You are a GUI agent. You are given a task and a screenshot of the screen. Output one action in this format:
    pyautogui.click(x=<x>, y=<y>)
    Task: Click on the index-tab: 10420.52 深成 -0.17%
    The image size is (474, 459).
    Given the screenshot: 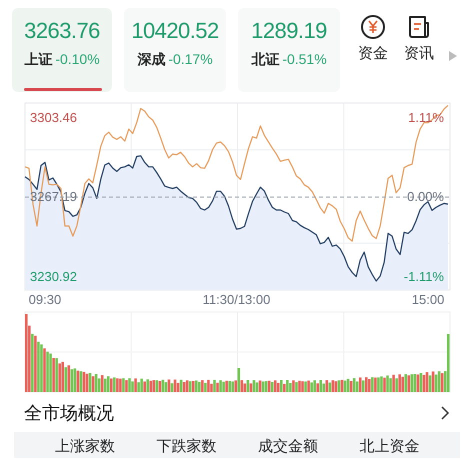 What is the action you would take?
    pyautogui.click(x=175, y=50)
    